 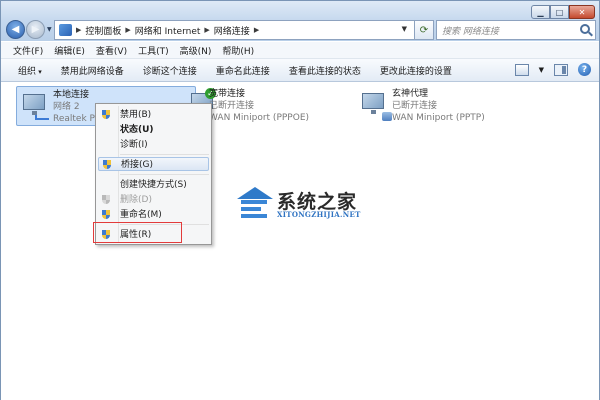 I want to click on menu-item-label: 桥接(G), so click(x=137, y=165).